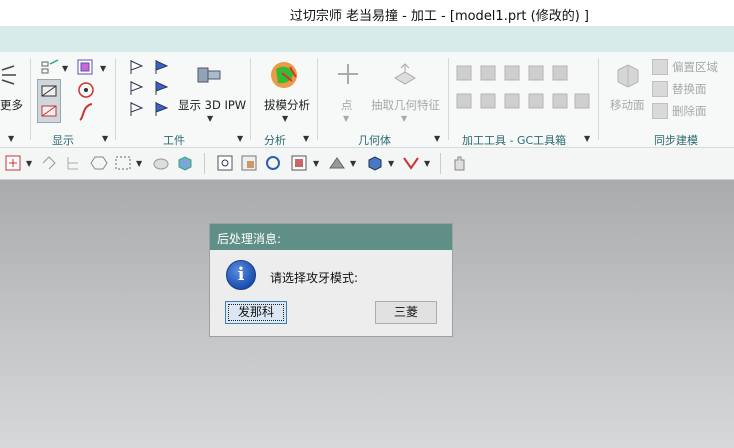  Describe the element at coordinates (249, 163) in the screenshot. I see `zoom-icon` at that location.